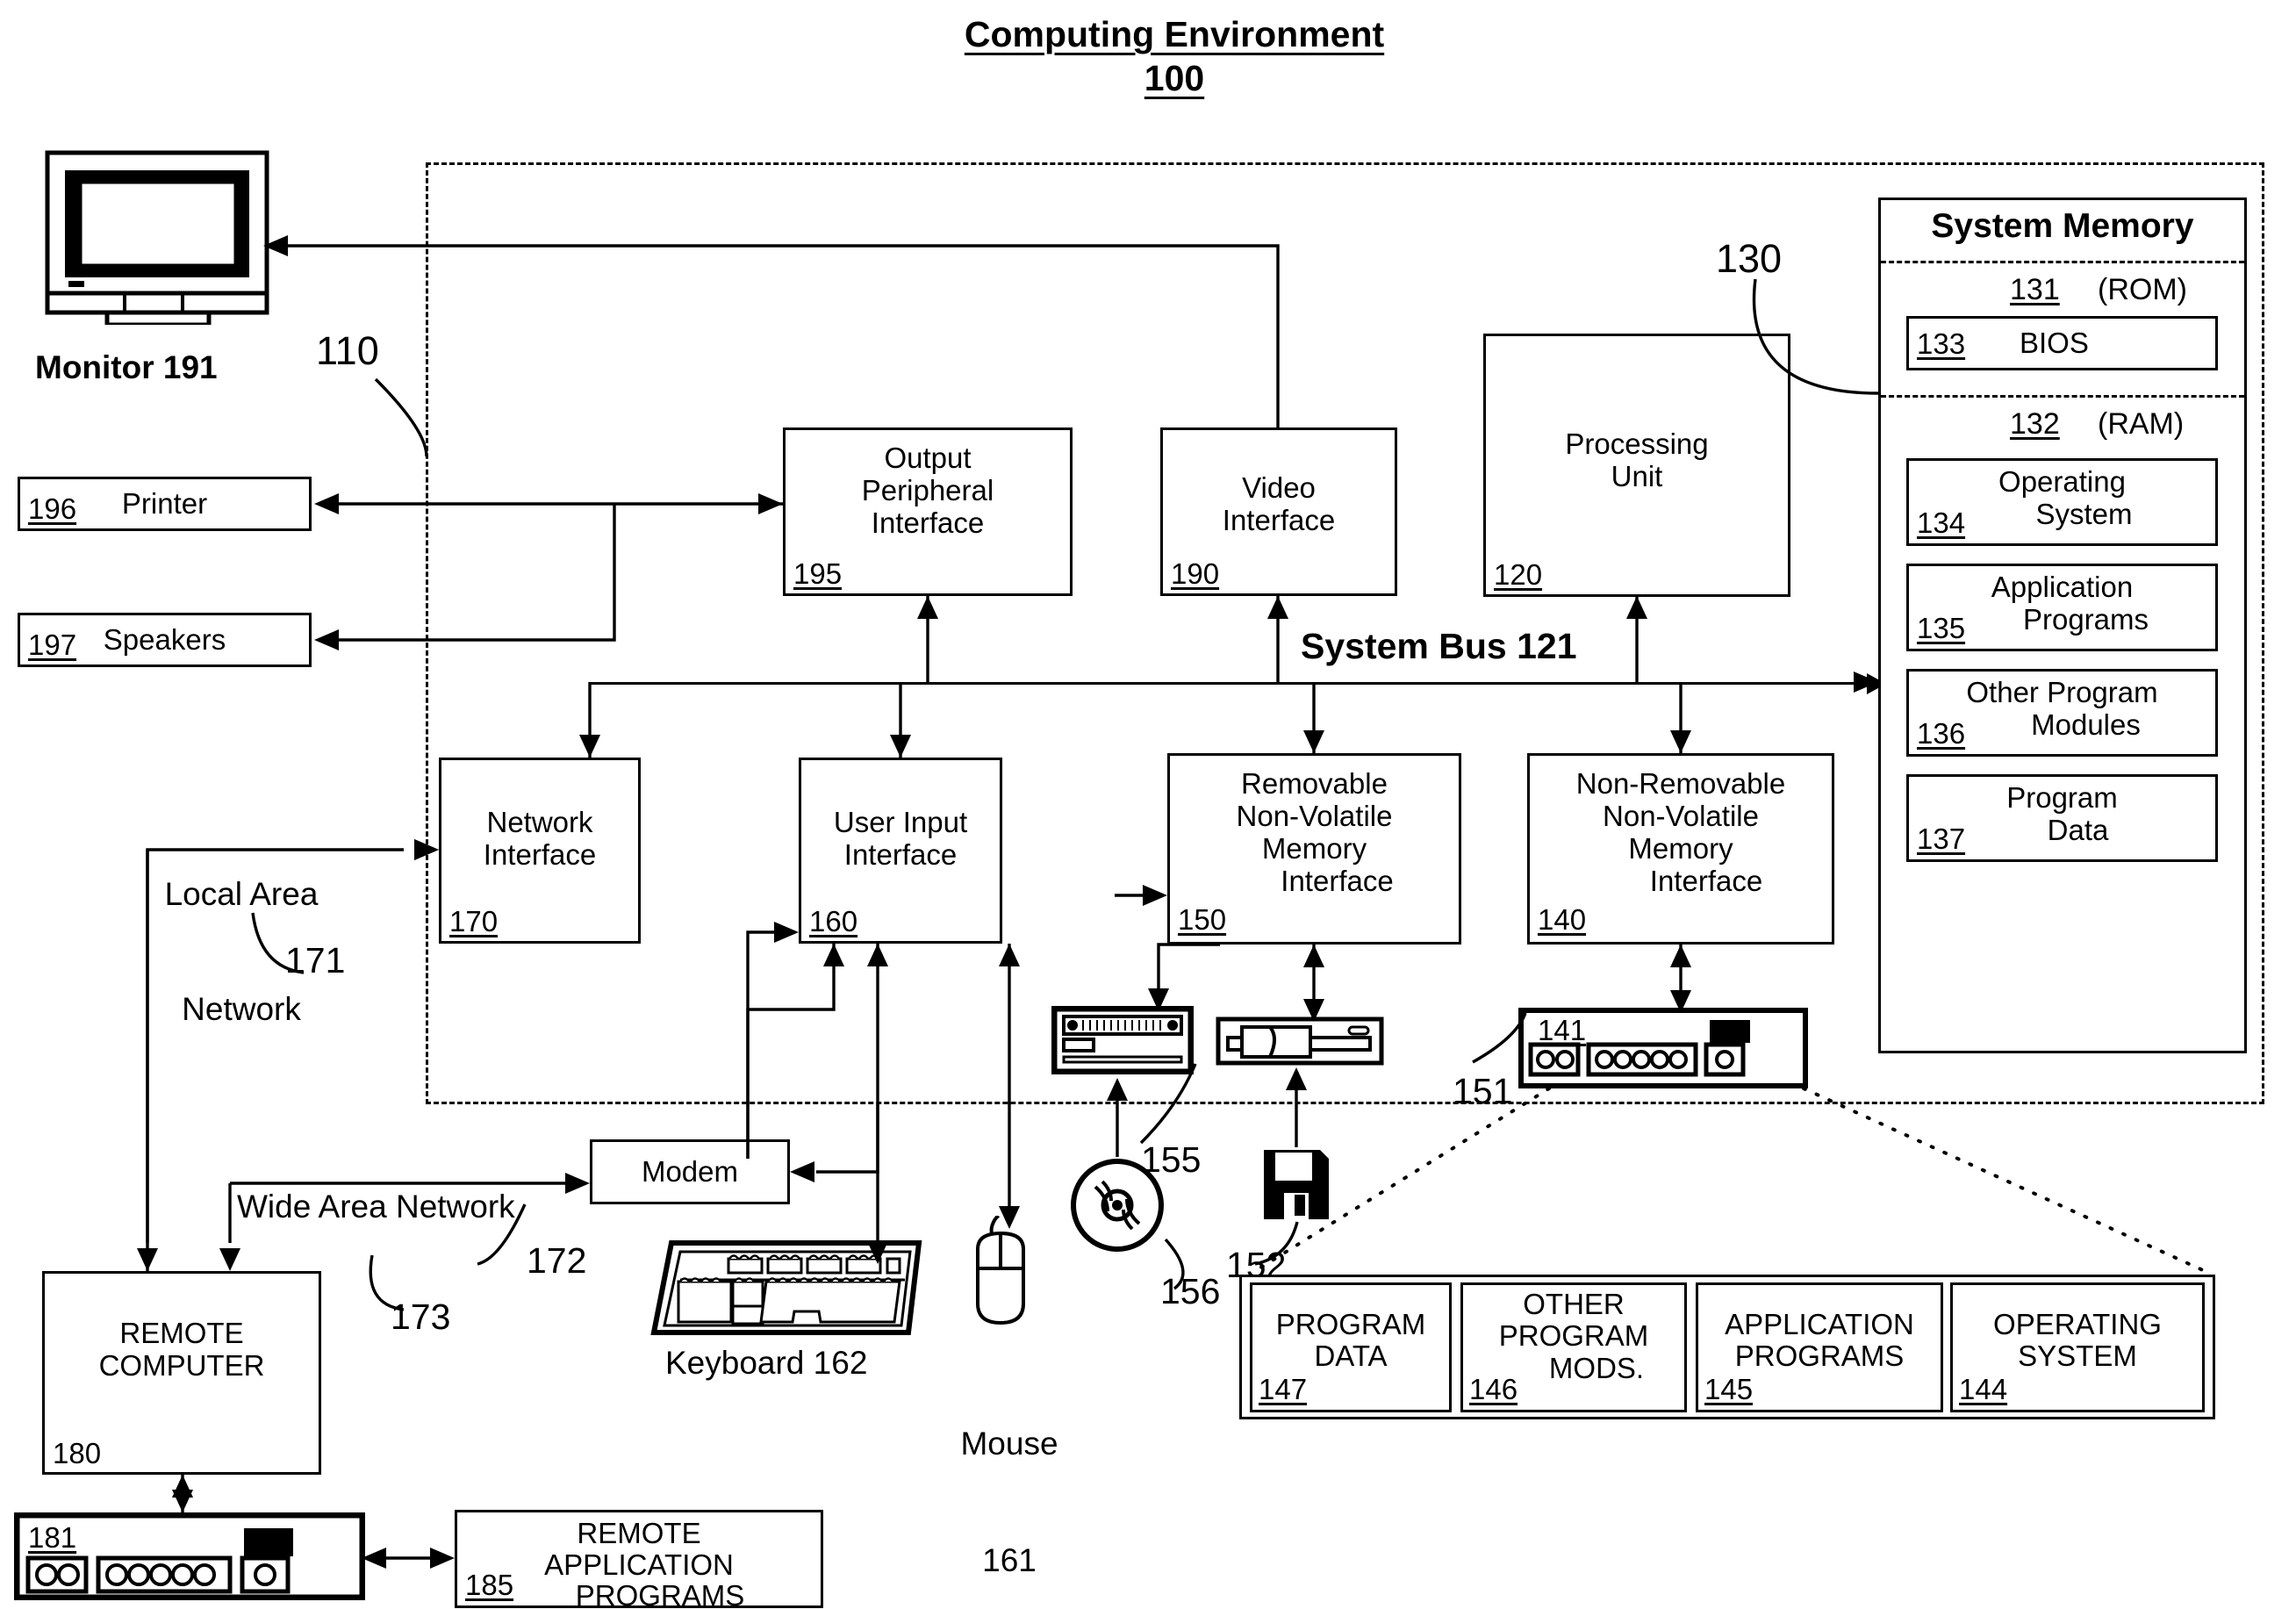 This screenshot has height=1609, width=2296. What do you see at coordinates (1941, 838) in the screenshot?
I see `program-data-ref: 137` at bounding box center [1941, 838].